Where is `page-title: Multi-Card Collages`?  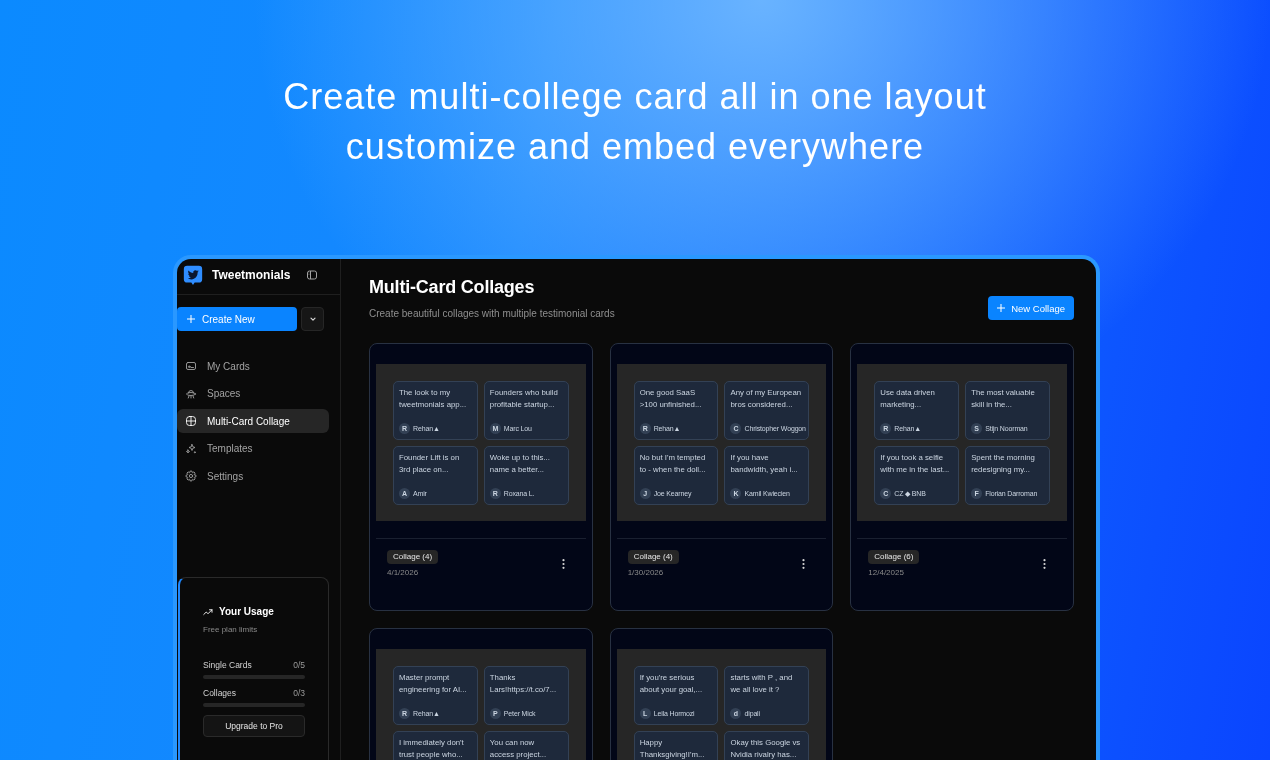 page-title: Multi-Card Collages is located at coordinates (452, 287).